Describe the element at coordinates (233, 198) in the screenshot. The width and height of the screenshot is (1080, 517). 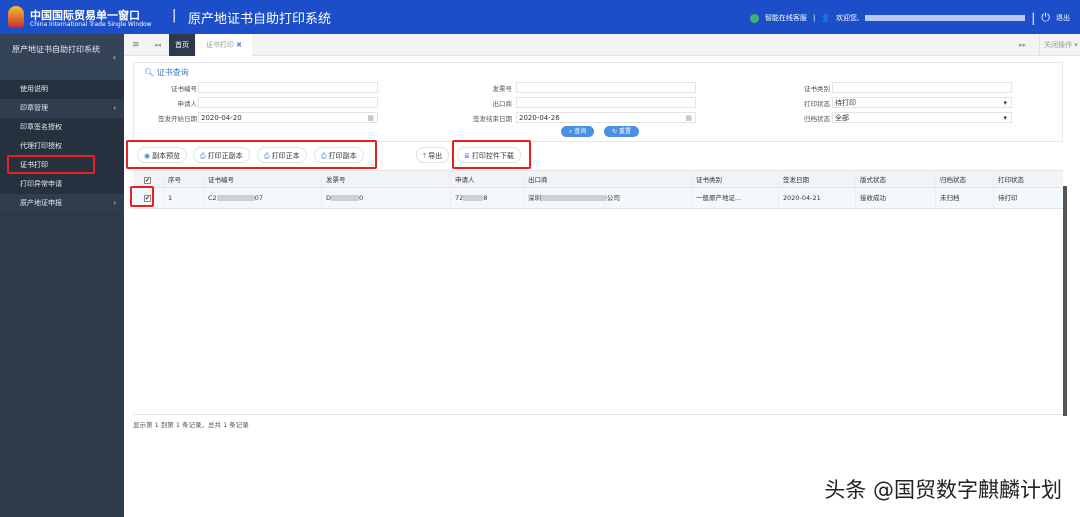
I see `cell-cert-no: C2 07` at that location.